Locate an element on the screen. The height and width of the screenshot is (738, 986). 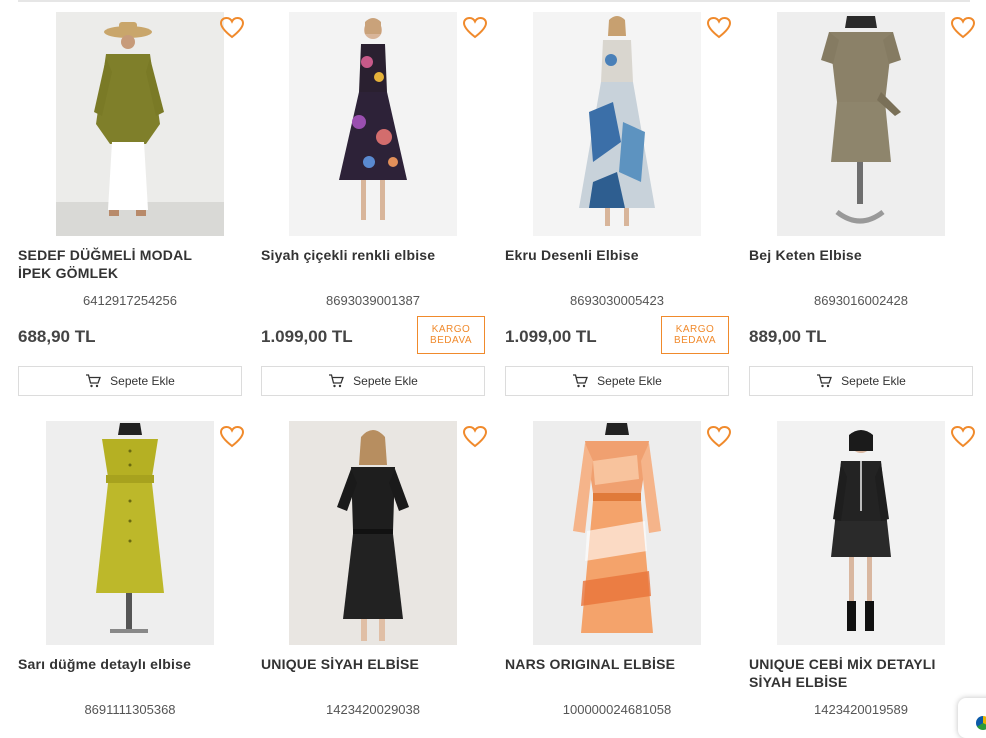
product-barcode: 8693030005423 is located at coordinates (617, 300).